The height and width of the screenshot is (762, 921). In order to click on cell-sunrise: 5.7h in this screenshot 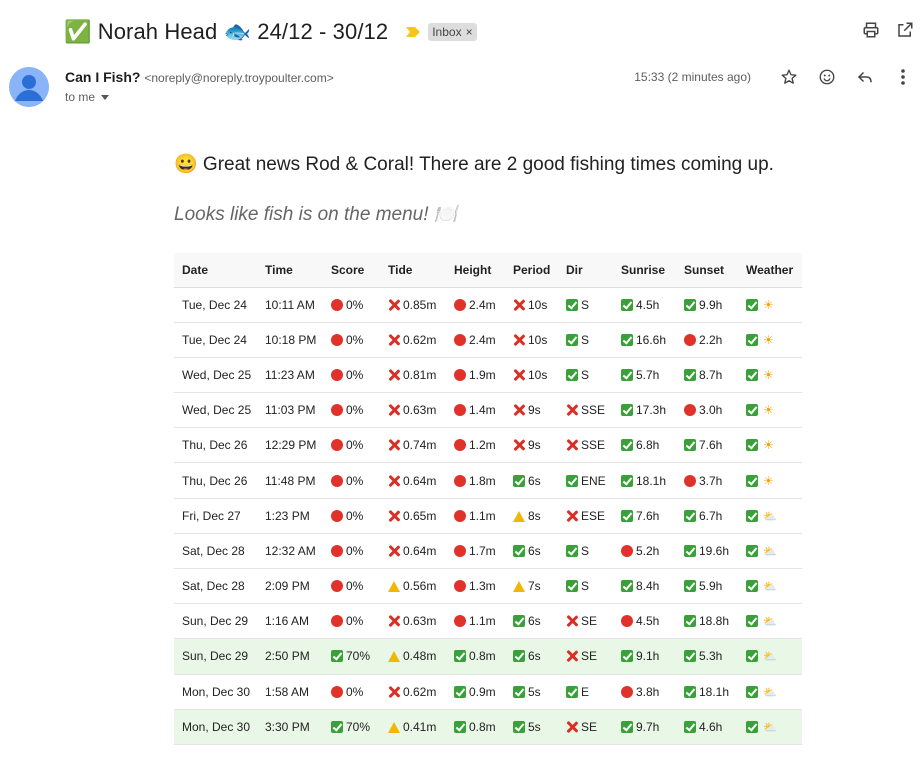, I will do `click(644, 375)`.